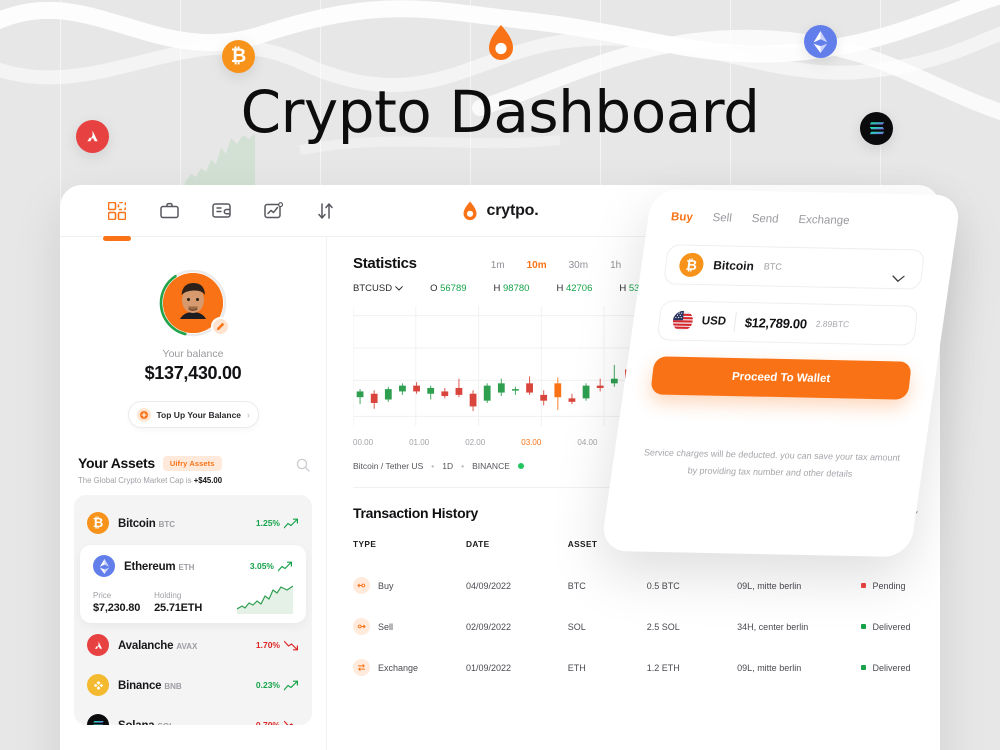 This screenshot has height=750, width=1000. What do you see at coordinates (173, 686) in the screenshot?
I see `asset-symbol: BNB` at bounding box center [173, 686].